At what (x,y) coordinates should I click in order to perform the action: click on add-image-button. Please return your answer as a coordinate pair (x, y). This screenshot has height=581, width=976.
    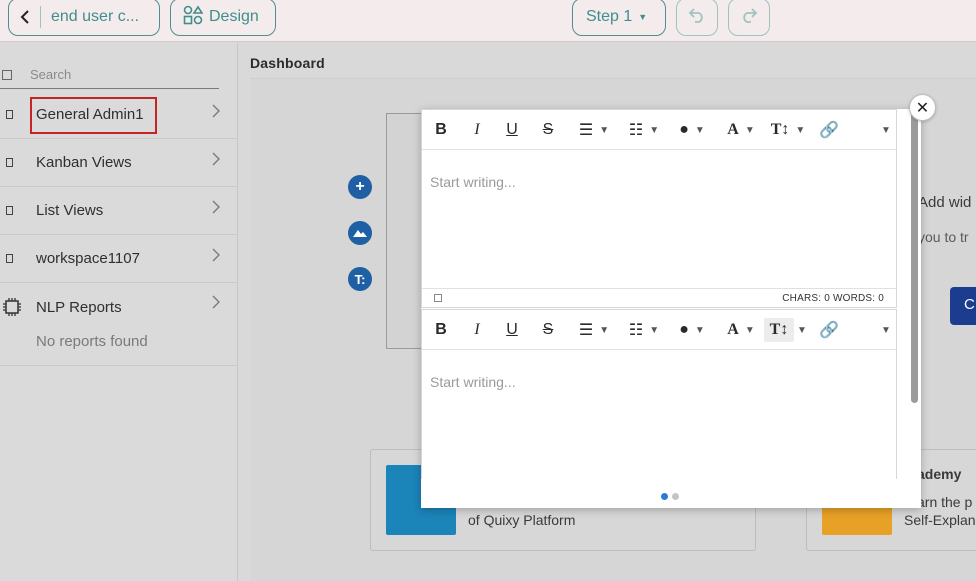
    Looking at the image, I should click on (360, 233).